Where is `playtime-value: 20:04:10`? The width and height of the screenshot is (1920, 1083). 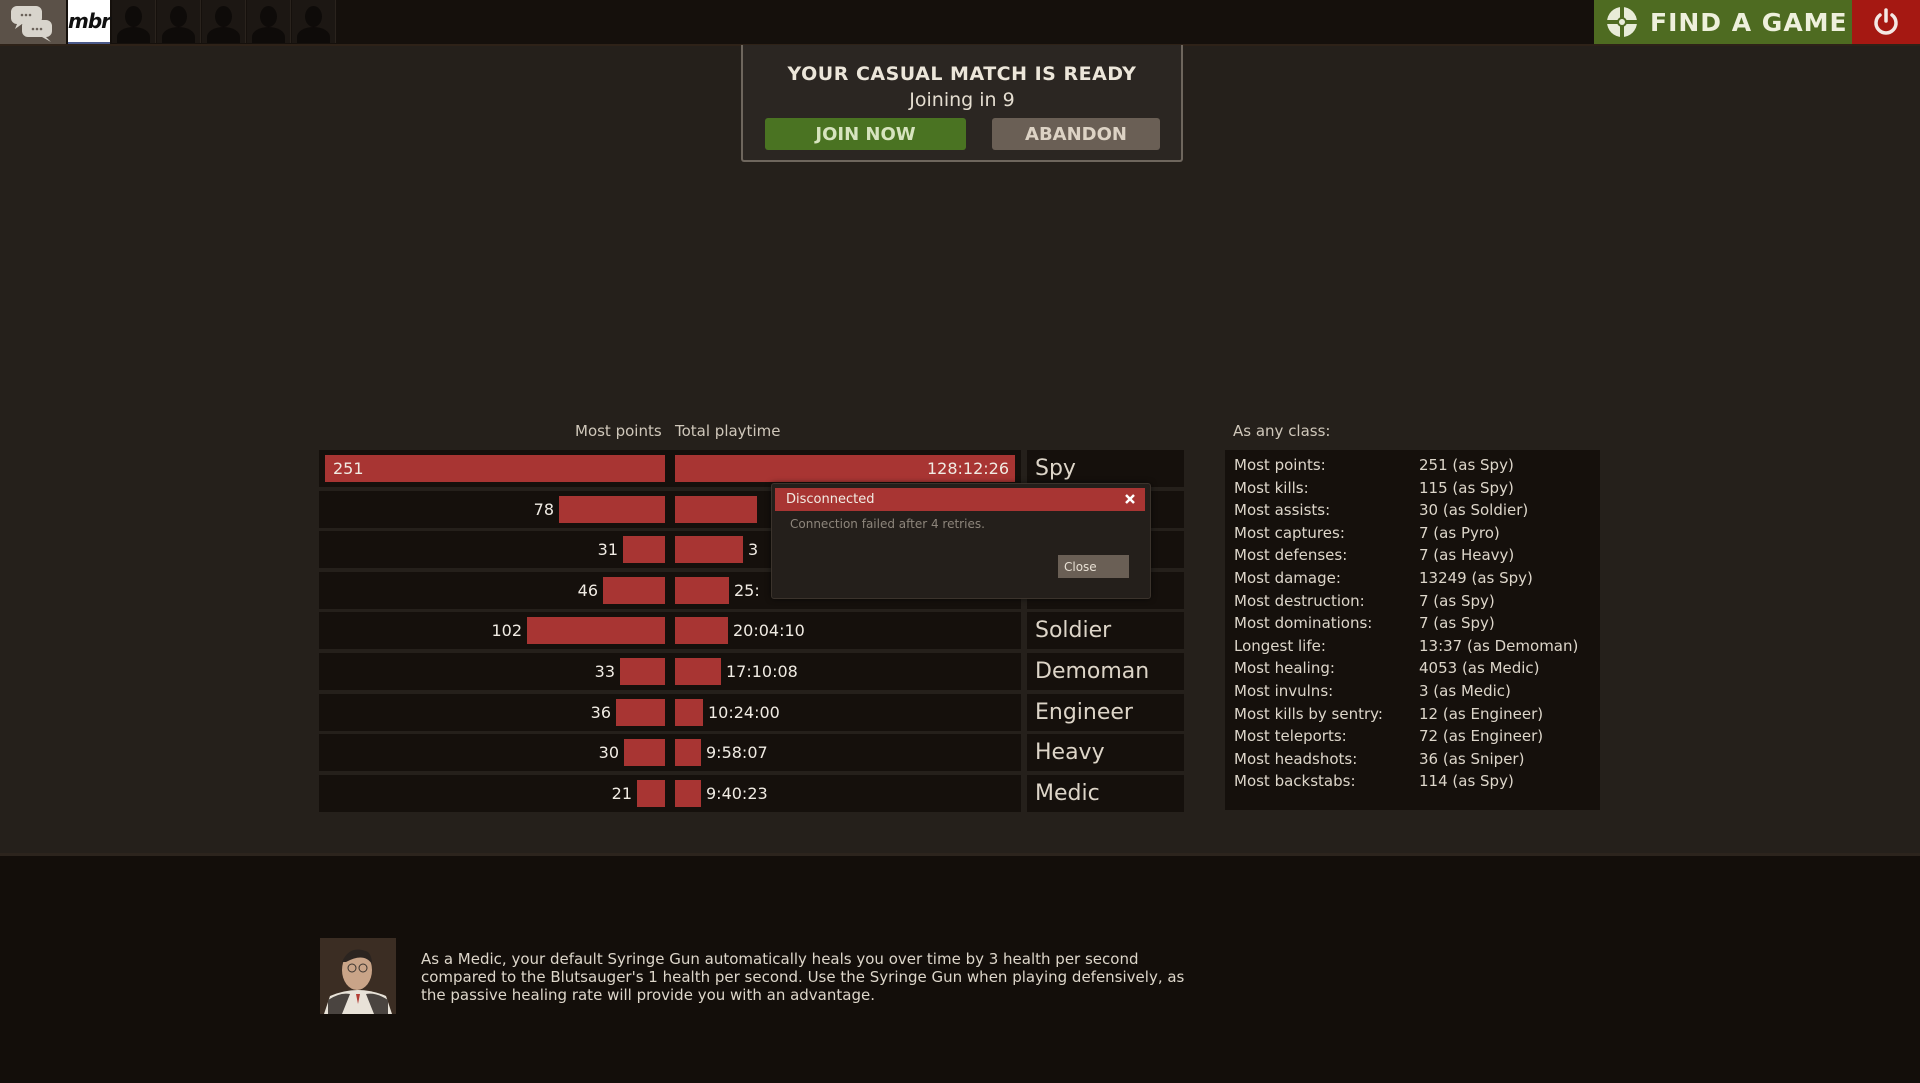 playtime-value: 20:04:10 is located at coordinates (769, 630).